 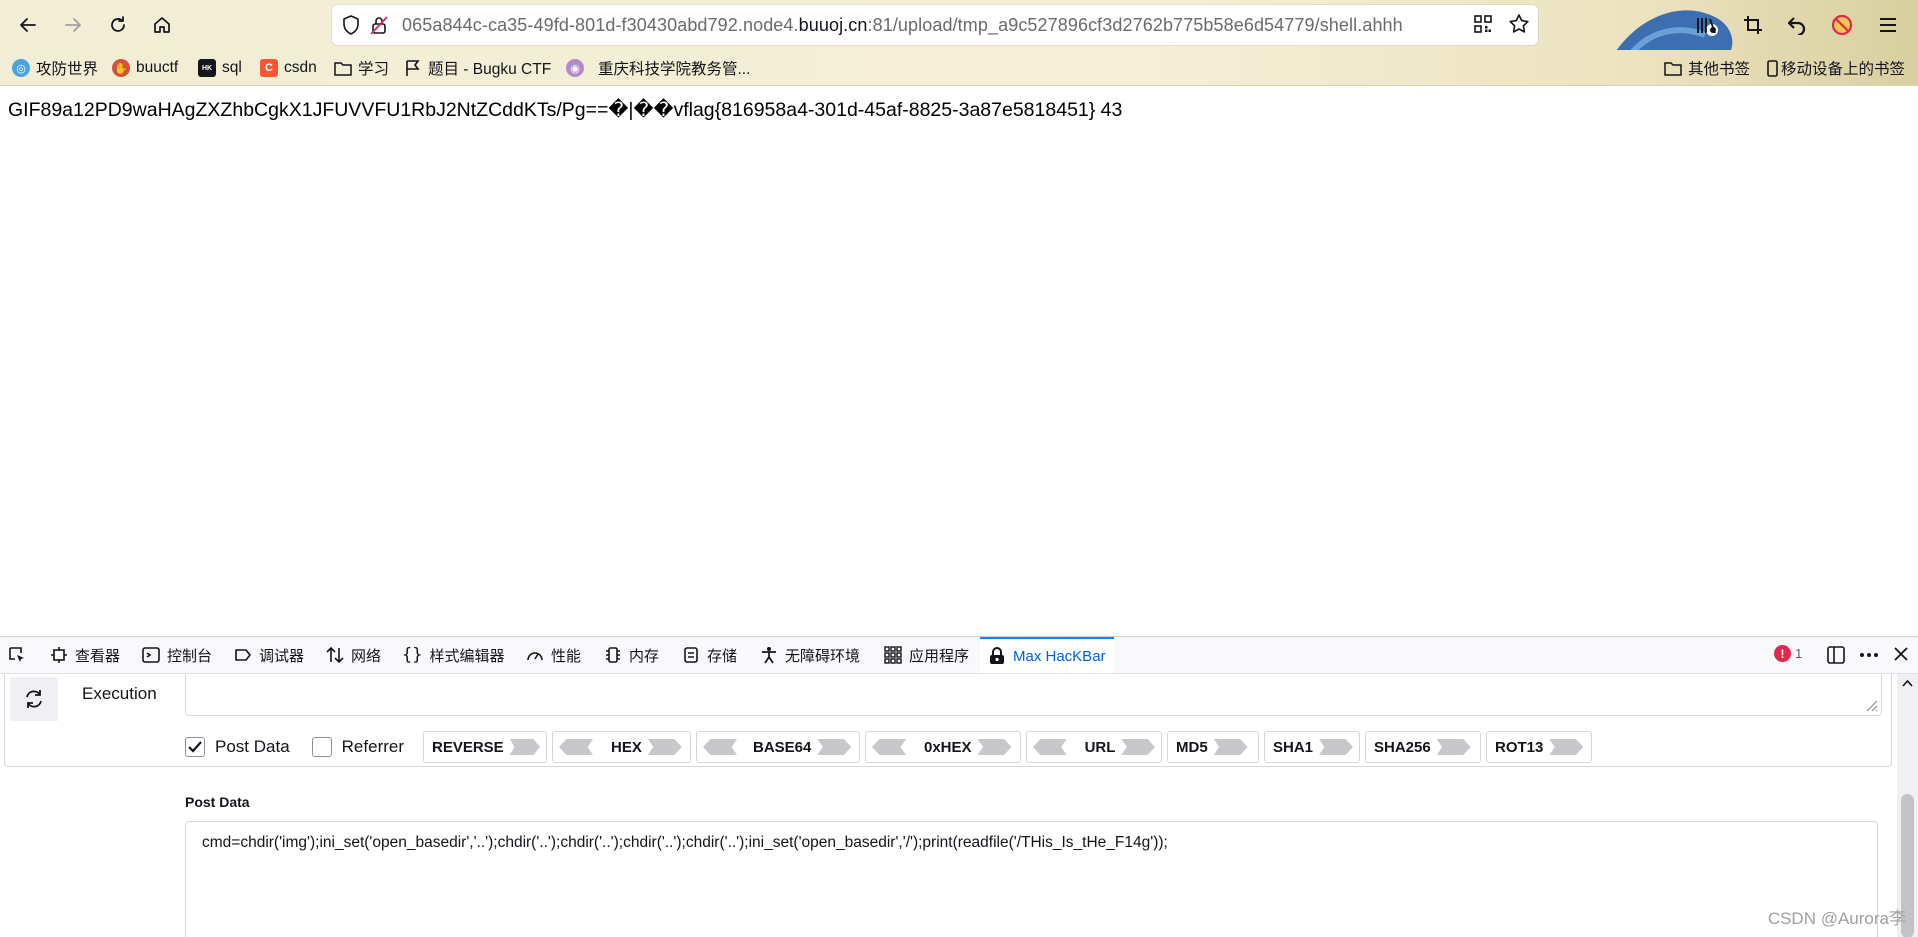 What do you see at coordinates (119, 694) in the screenshot?
I see `execute-label: Execution` at bounding box center [119, 694].